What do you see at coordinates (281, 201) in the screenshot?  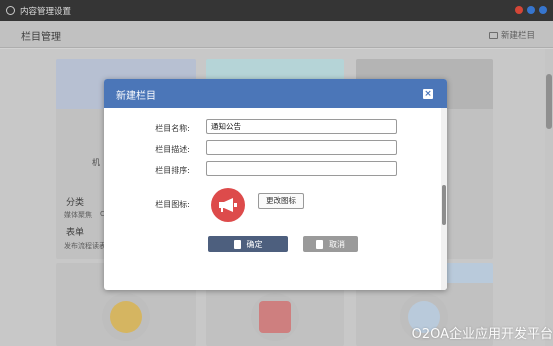 I see `change-icon-button: 更改图标` at bounding box center [281, 201].